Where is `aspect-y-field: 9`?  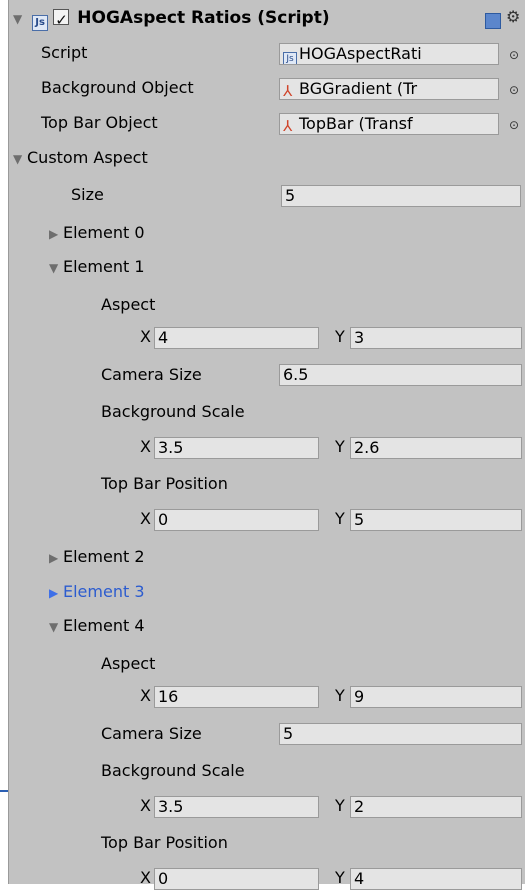
aspect-y-field: 9 is located at coordinates (436, 697).